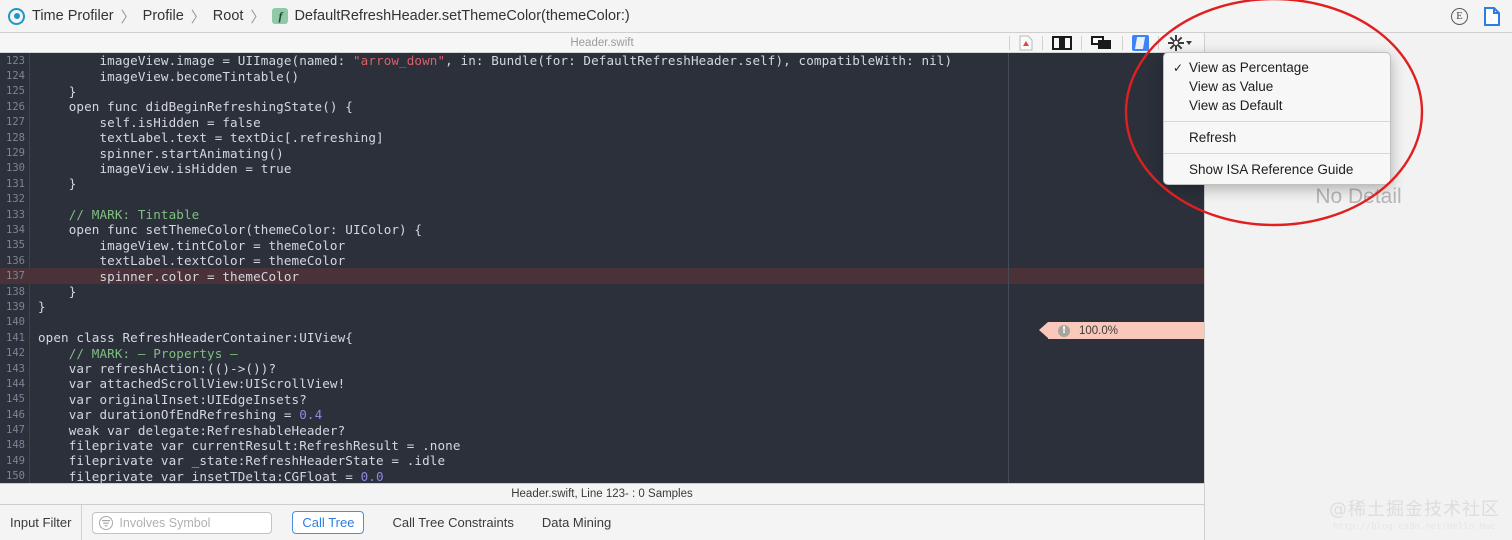  What do you see at coordinates (1189, 43) in the screenshot?
I see `chevron-down-icon` at bounding box center [1189, 43].